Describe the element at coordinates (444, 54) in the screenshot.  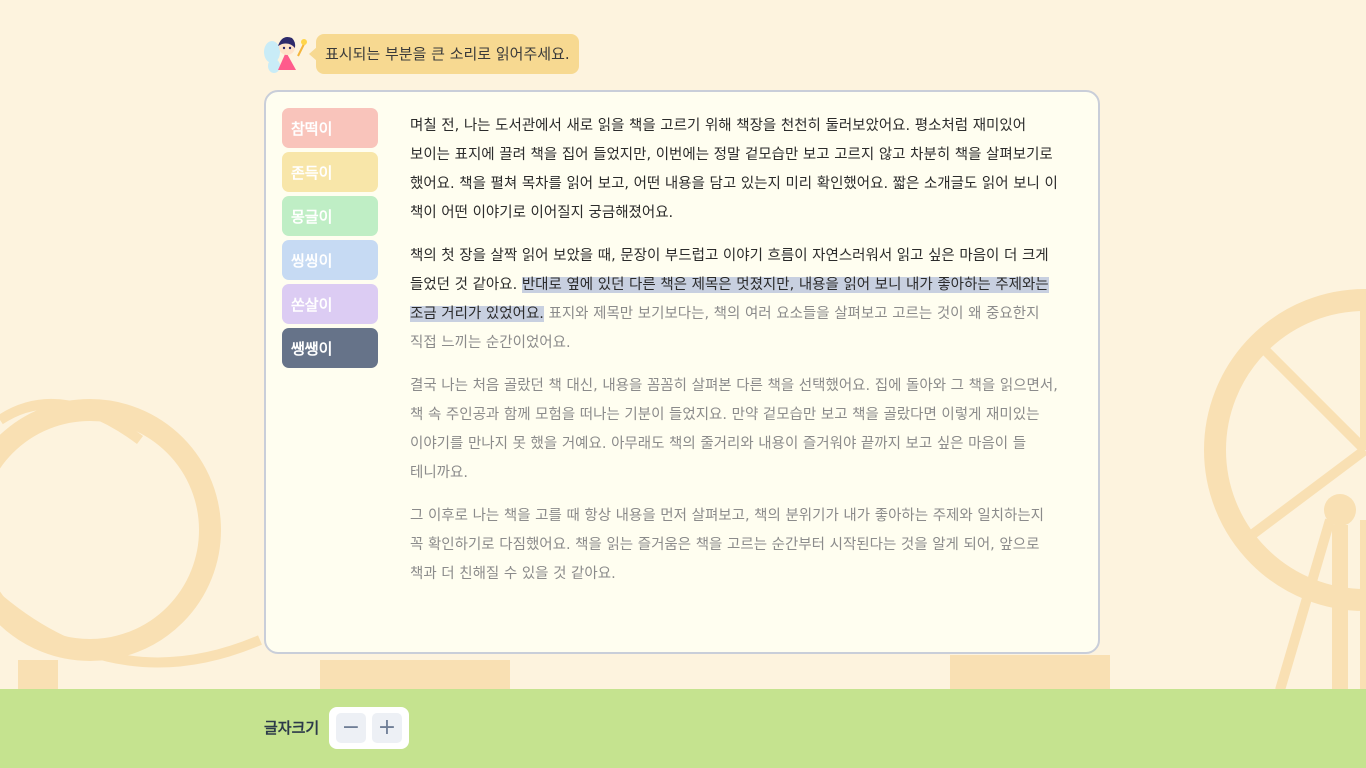
I see `instruction-text: 표시되는 부분을 큰 소리로 읽어주세요.` at that location.